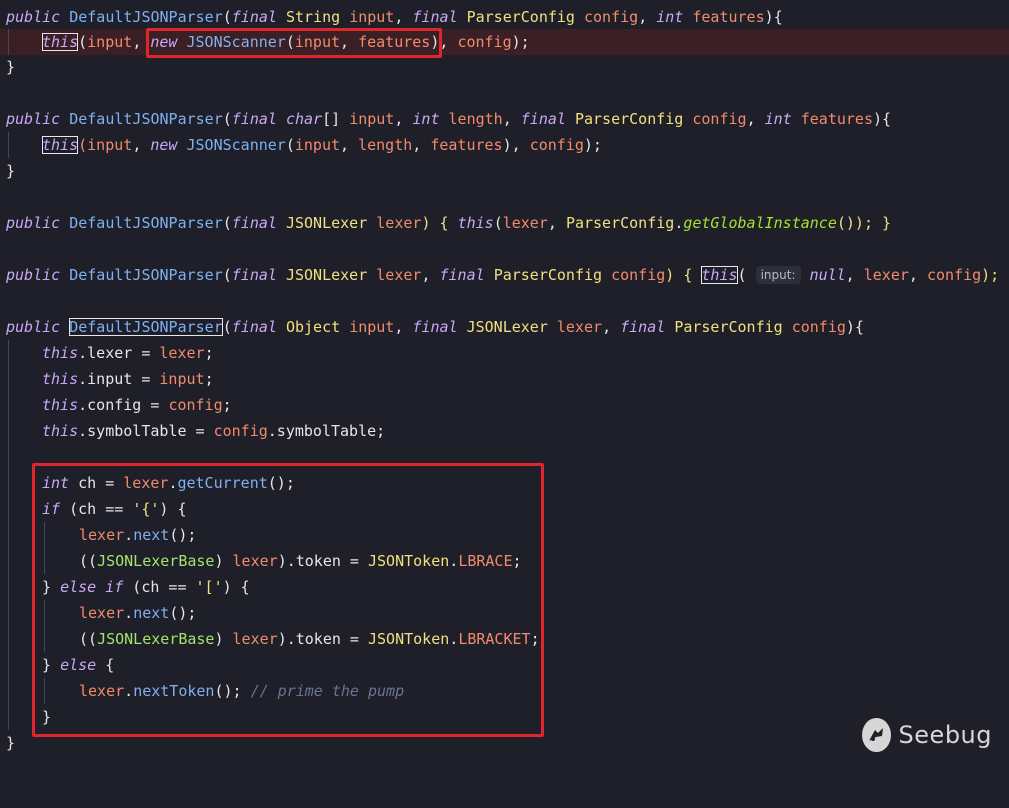 The width and height of the screenshot is (1009, 808). Describe the element at coordinates (322, 431) in the screenshot. I see `field: .symbolTable` at that location.